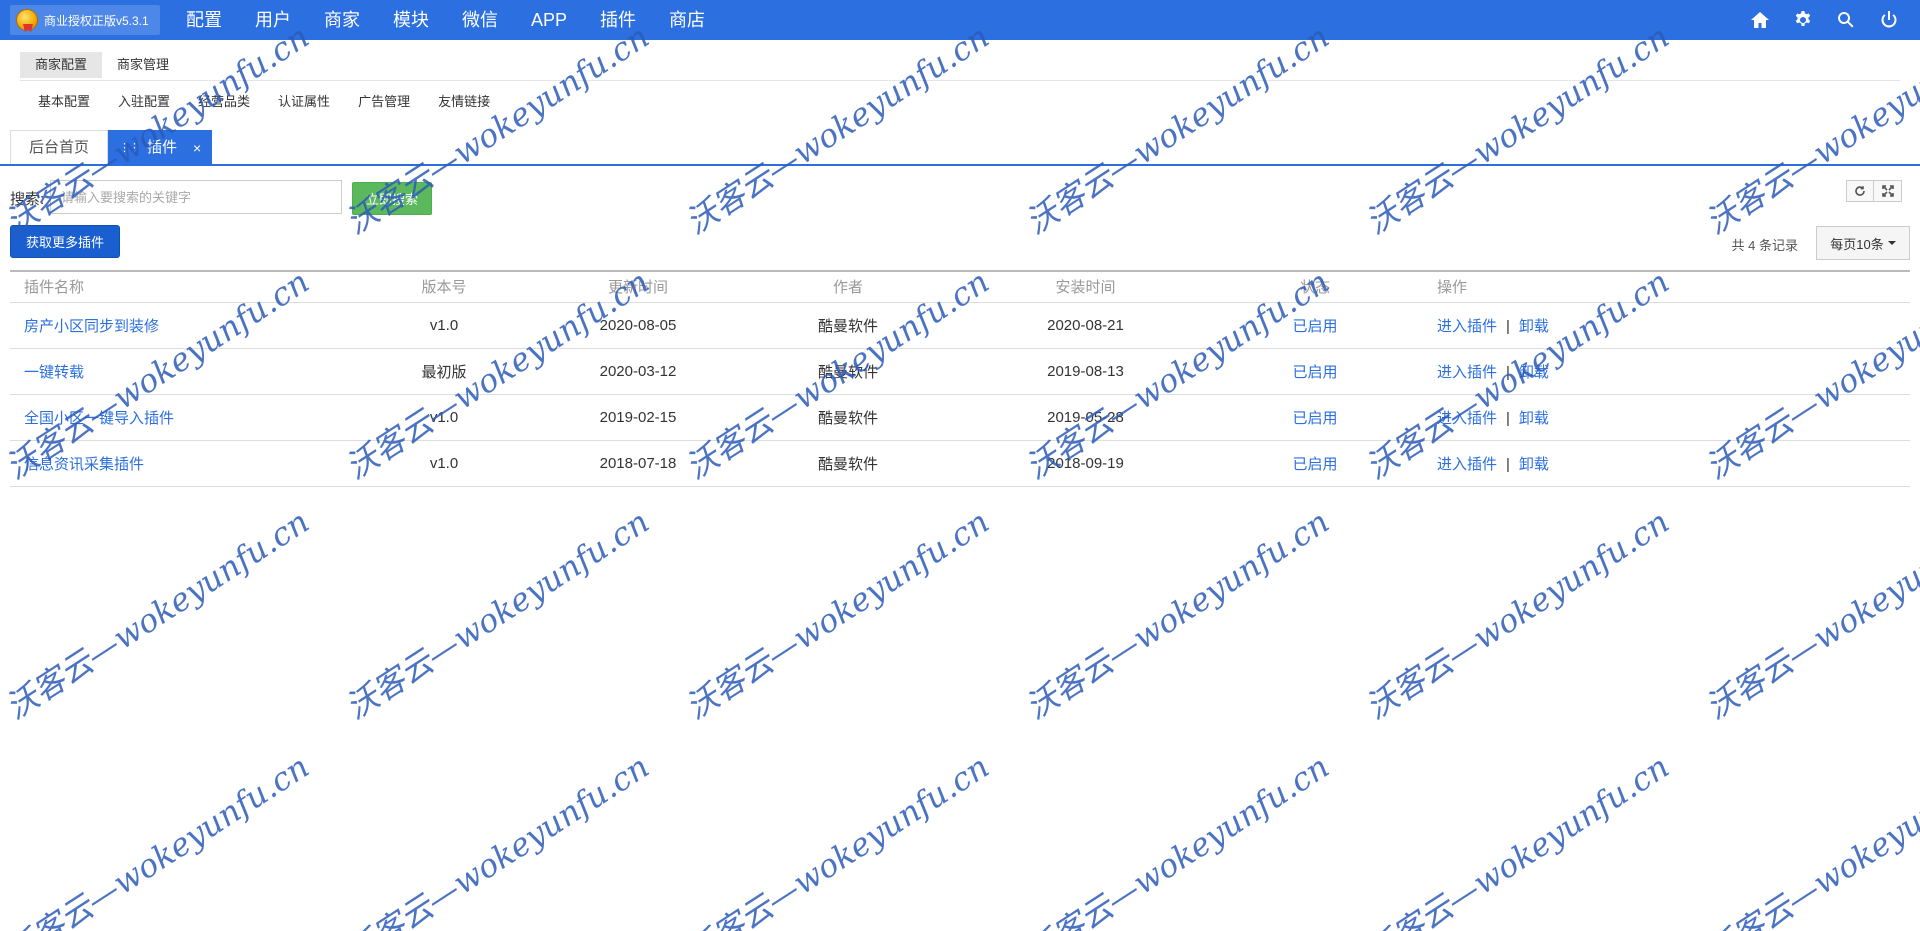 This screenshot has height=931, width=1920. I want to click on top-navbar: 商业授权正版v5.3.1 配置 用户 商家 模块 微信 APP 插件 商店, so click(960, 20).